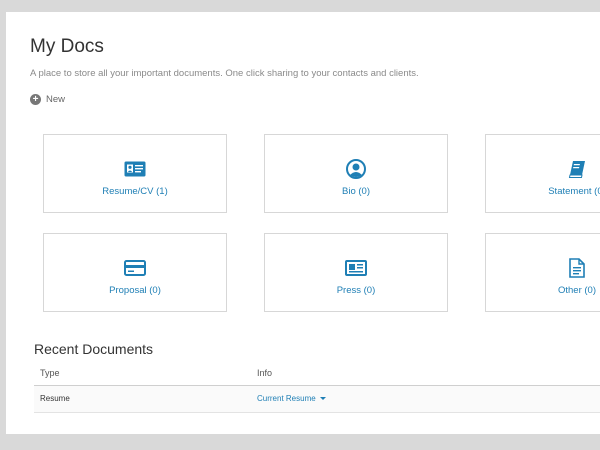 This screenshot has width=600, height=450. I want to click on table-header: Type Info, so click(317, 374).